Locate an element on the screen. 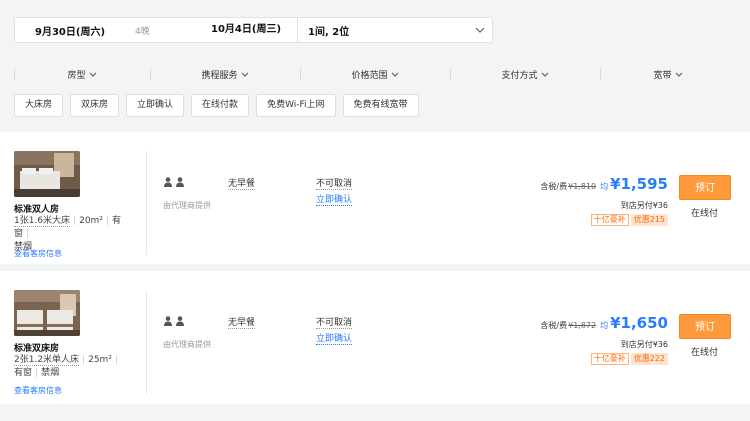 The width and height of the screenshot is (750, 421). tag-twin-bed: 双床房 is located at coordinates (95, 105).